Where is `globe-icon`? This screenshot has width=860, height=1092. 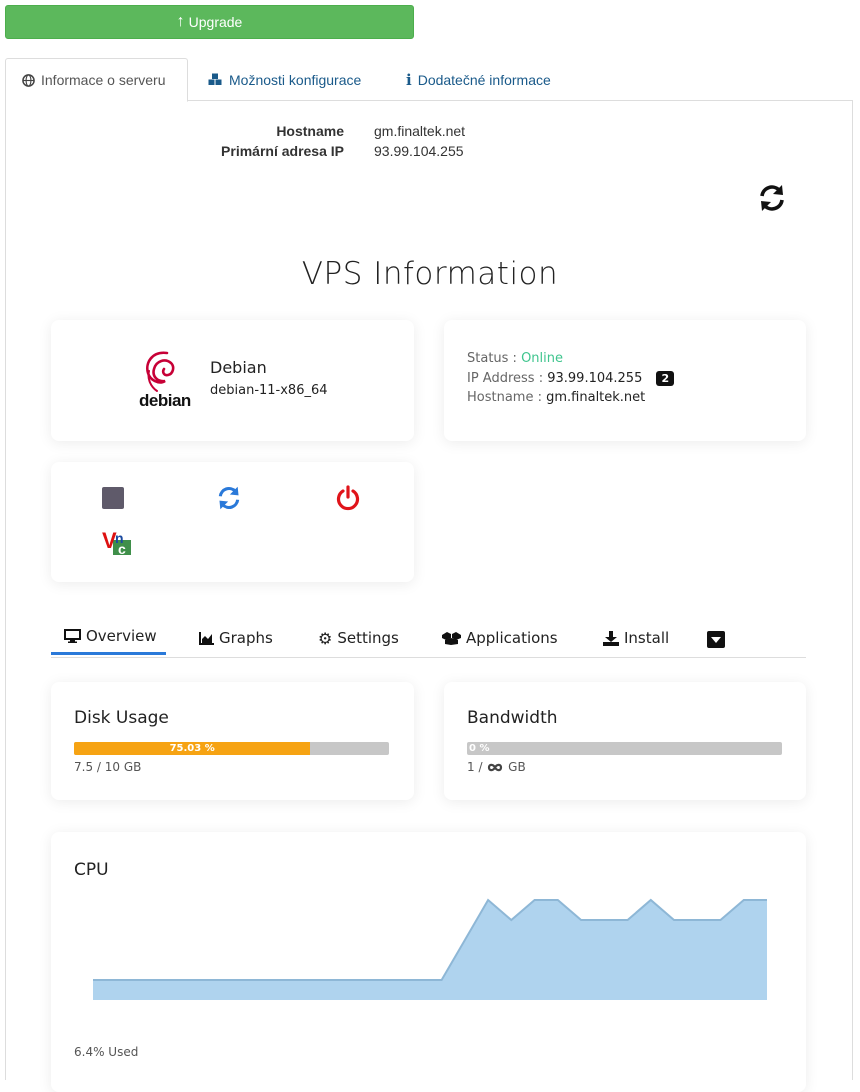
globe-icon is located at coordinates (28, 80).